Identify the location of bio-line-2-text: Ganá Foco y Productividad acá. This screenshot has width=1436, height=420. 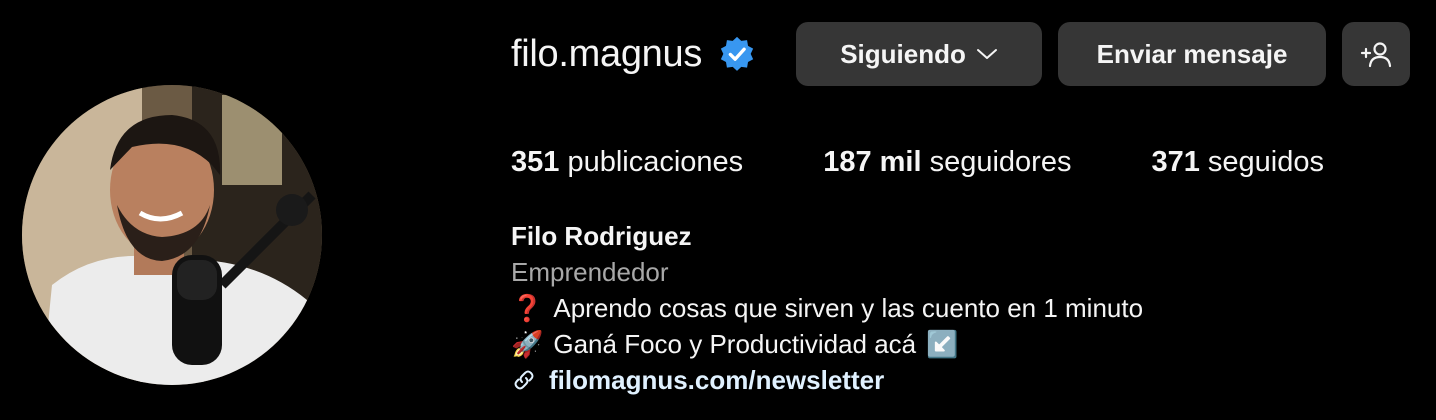
(735, 344).